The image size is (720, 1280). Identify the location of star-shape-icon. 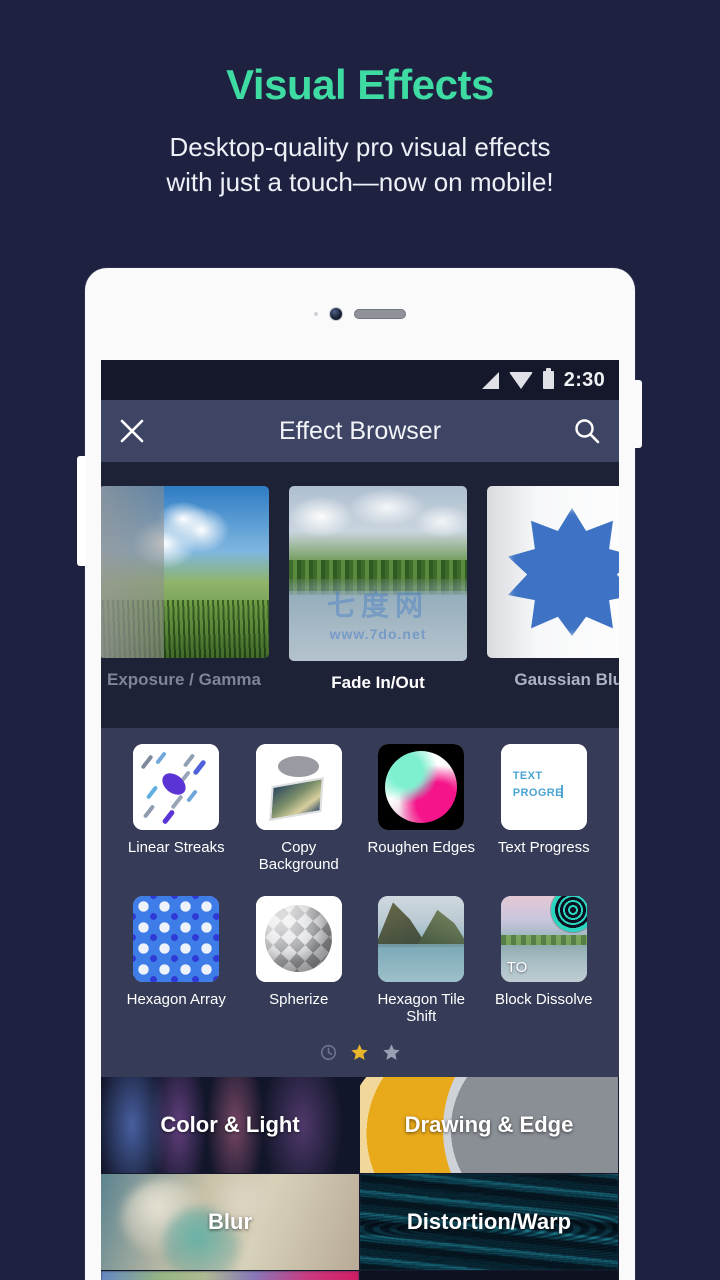
(563, 572).